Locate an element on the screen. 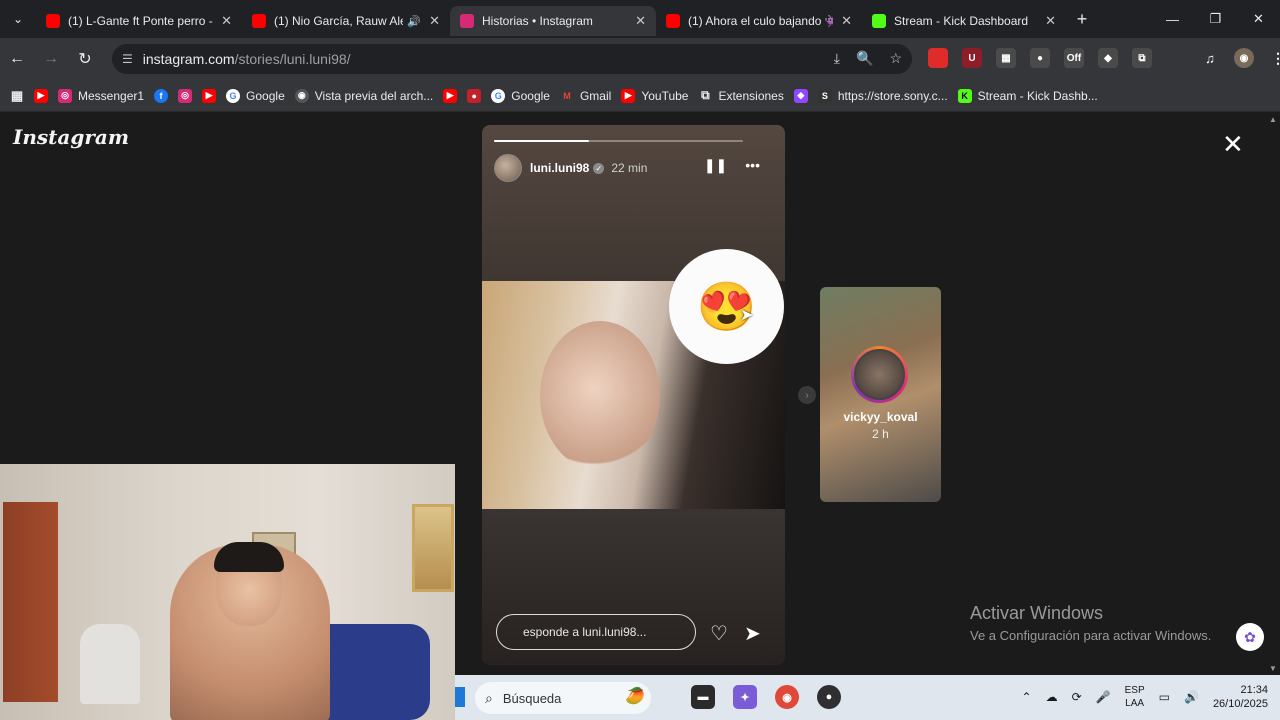 The height and width of the screenshot is (720, 1280). zoom-icon: 🔍 is located at coordinates (864, 58).